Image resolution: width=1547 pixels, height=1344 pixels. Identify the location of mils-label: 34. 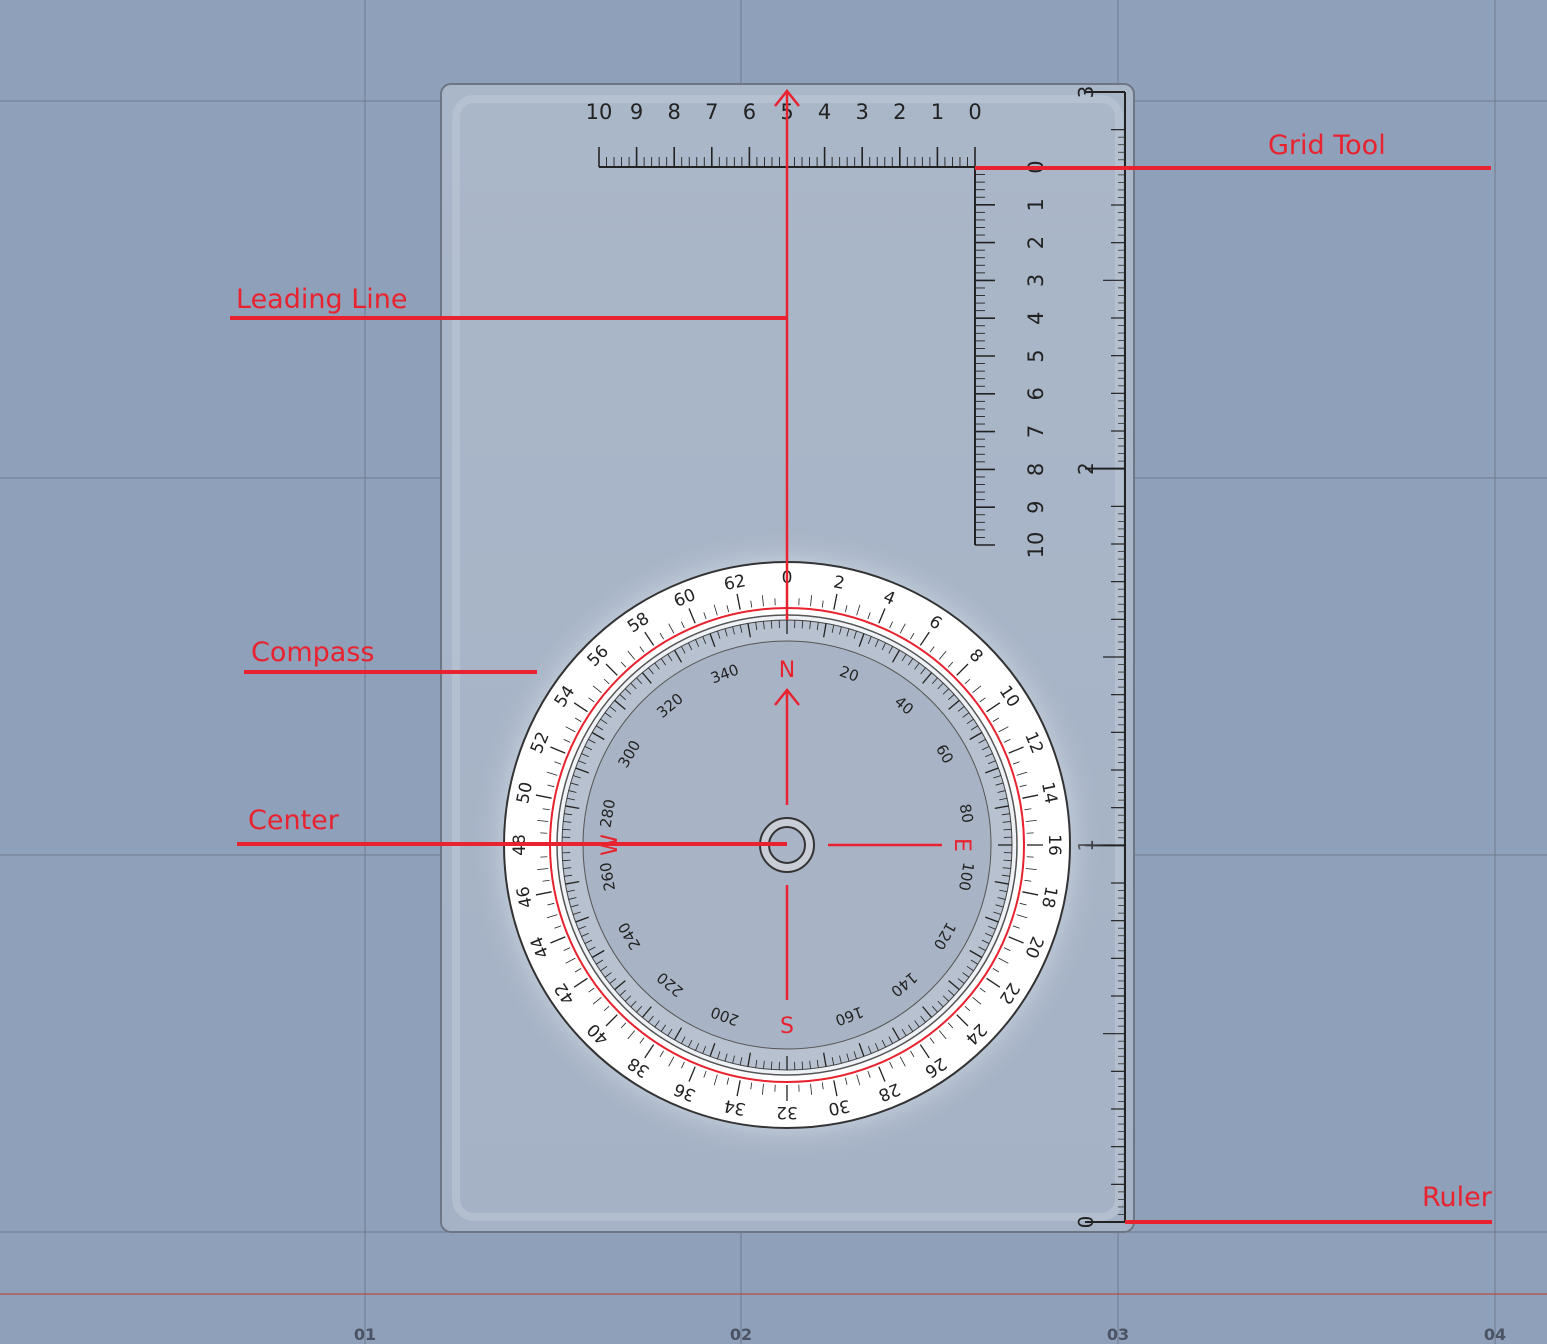
(734, 1107).